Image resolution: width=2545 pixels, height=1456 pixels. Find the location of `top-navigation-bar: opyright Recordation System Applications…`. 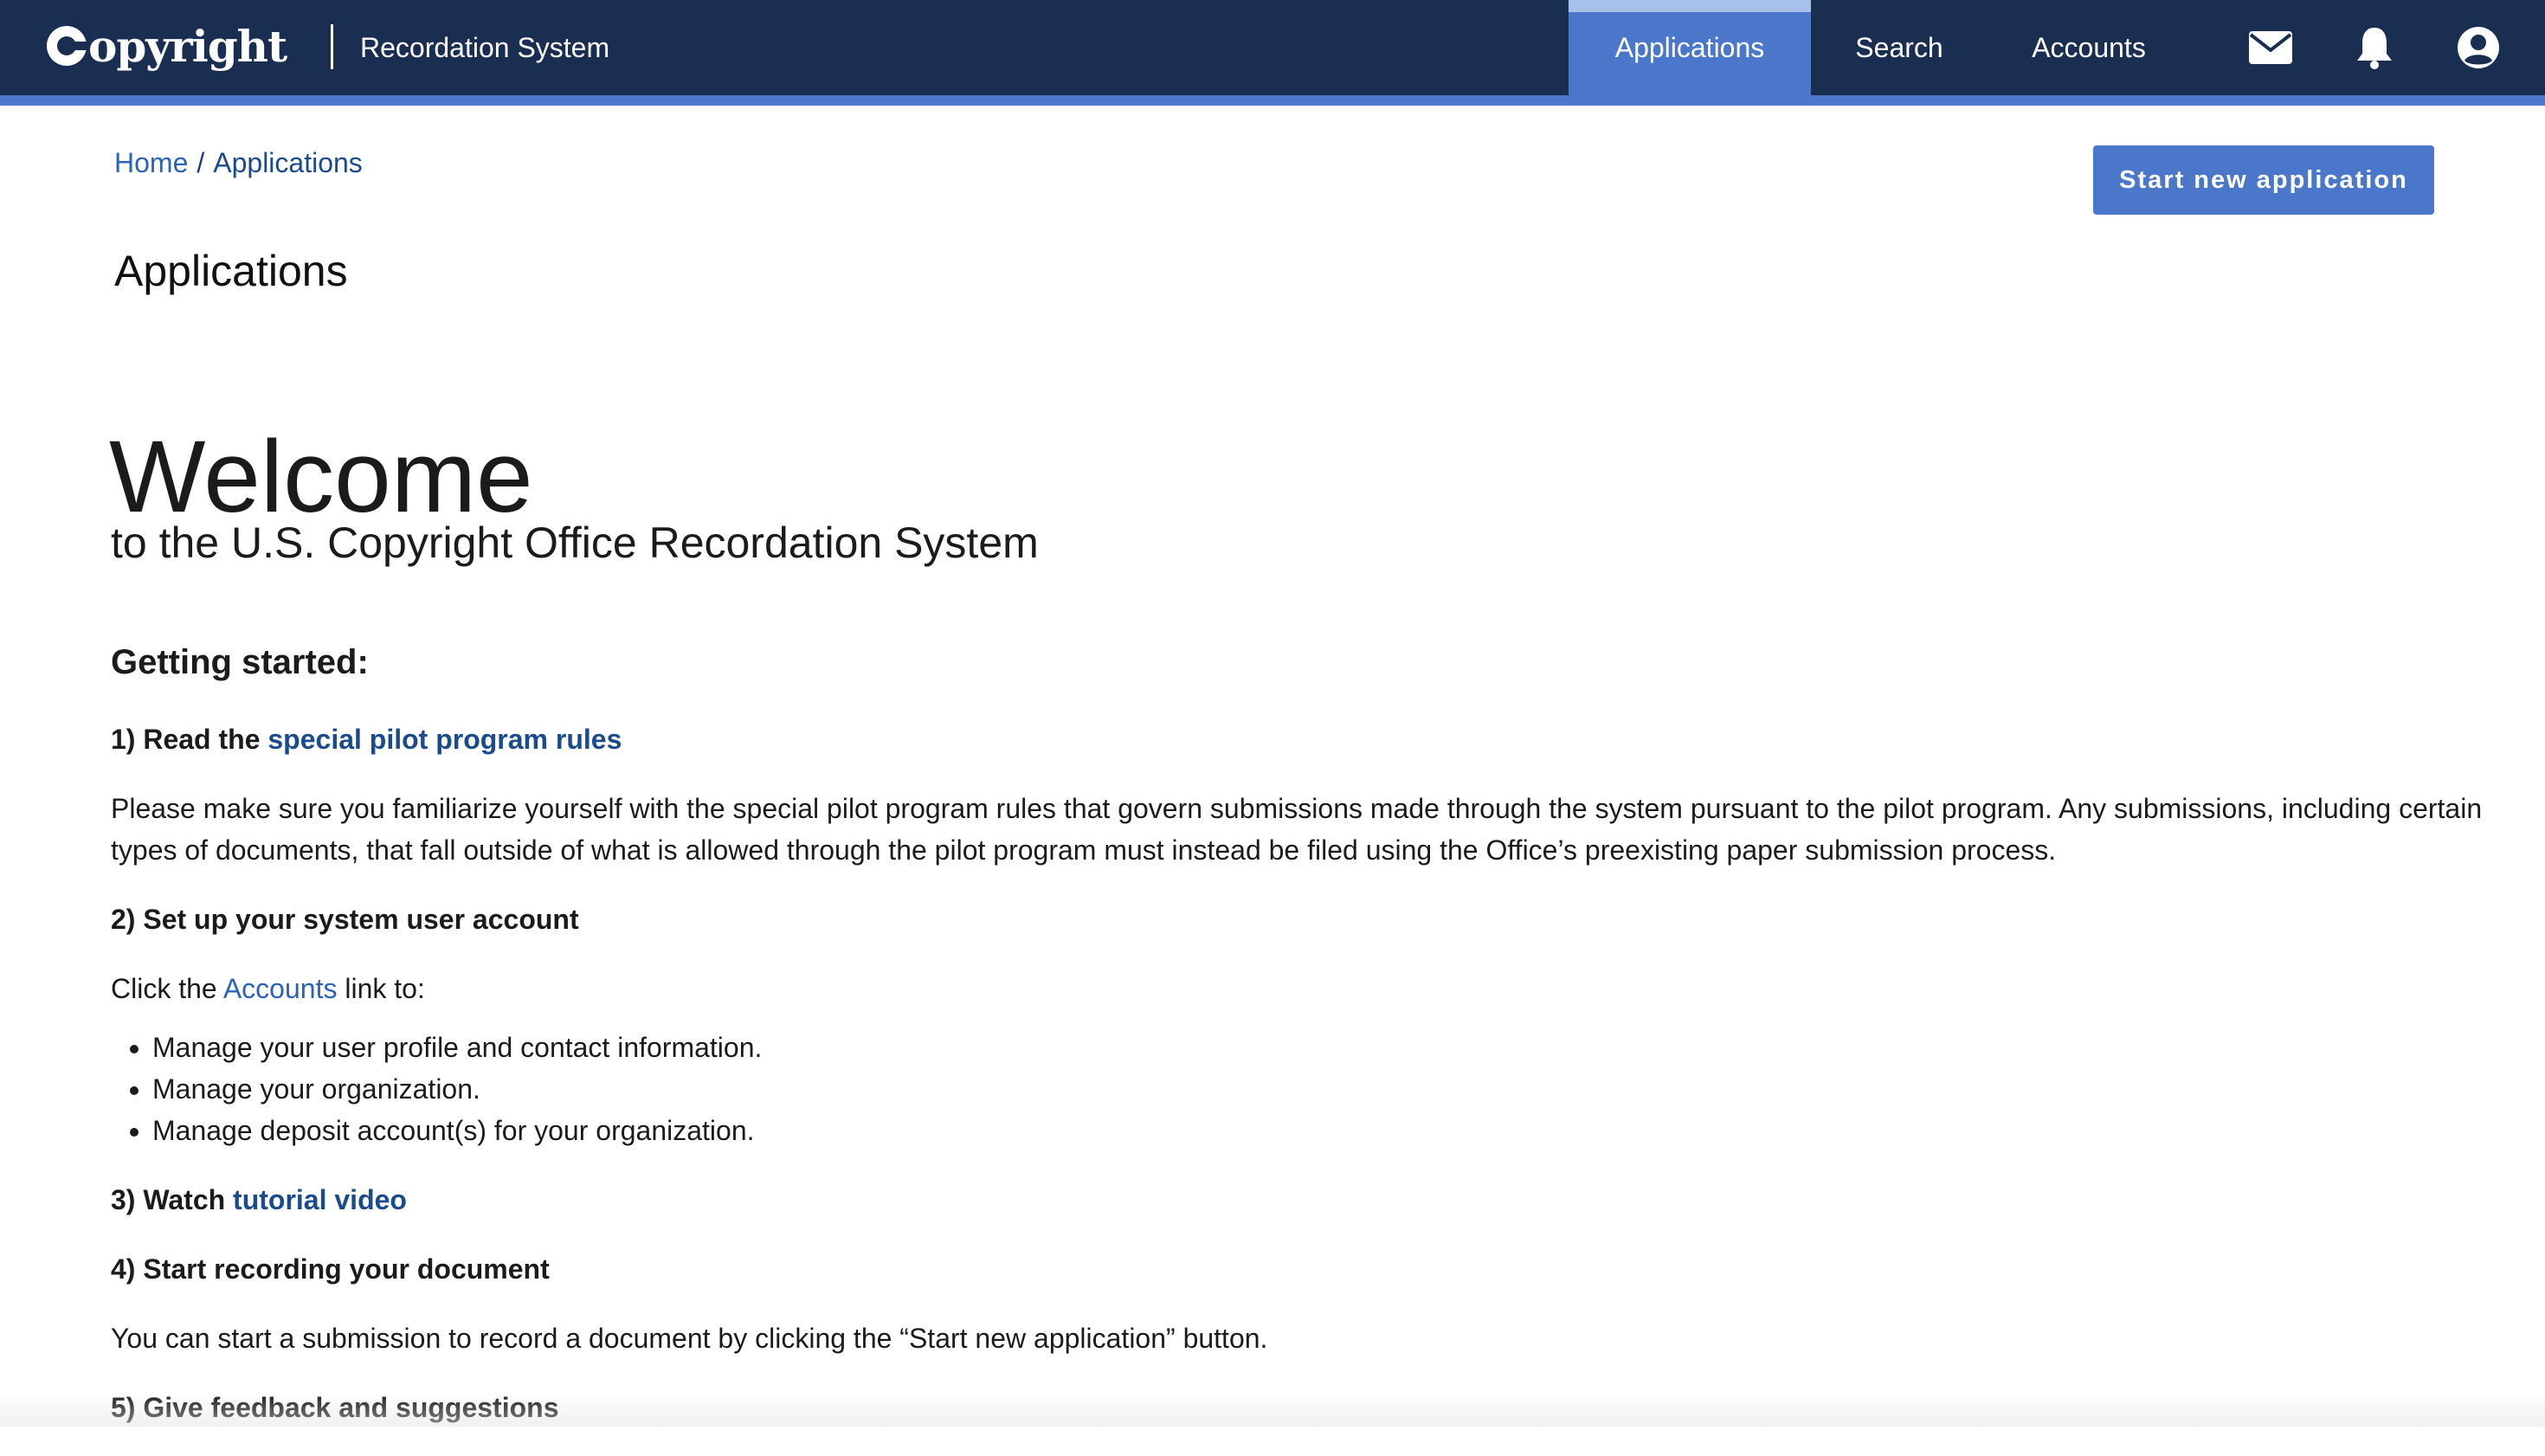

top-navigation-bar: opyright Recordation System Applications… is located at coordinates (1273, 47).